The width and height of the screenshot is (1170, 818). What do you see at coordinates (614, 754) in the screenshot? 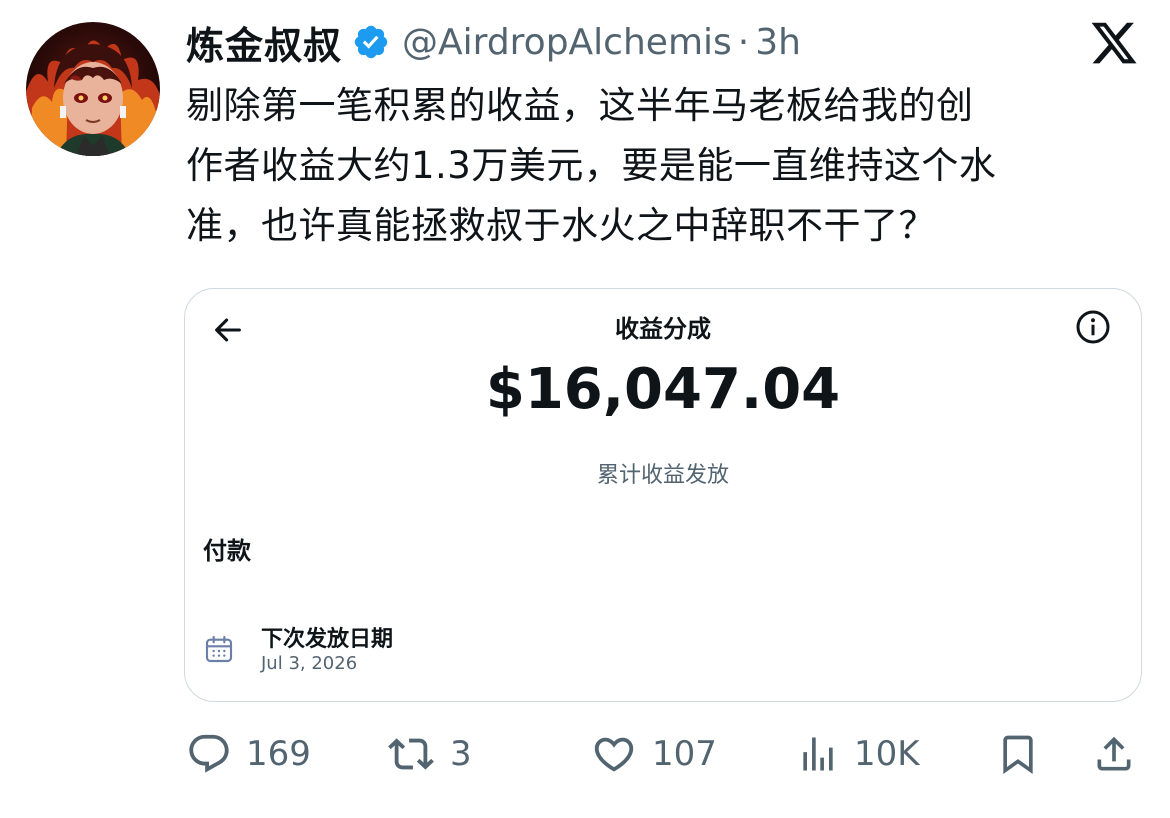
I see `heart-icon` at bounding box center [614, 754].